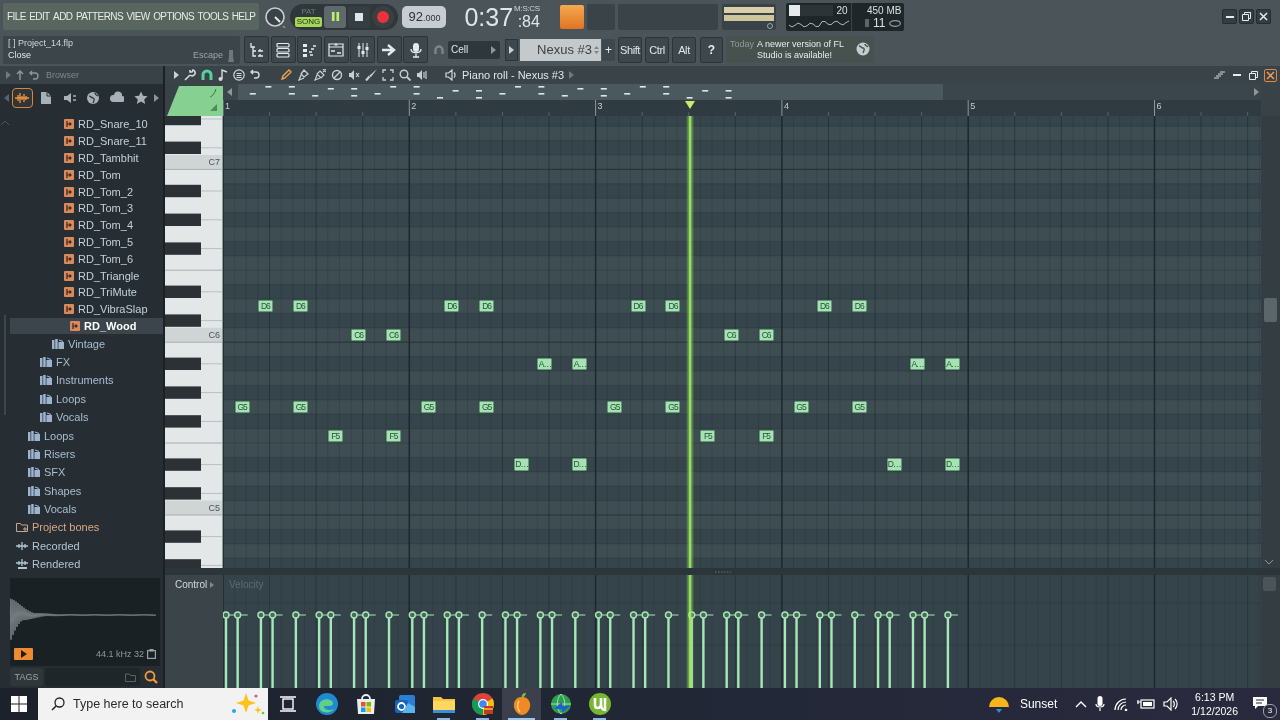  I want to click on minimize-button, so click(1229, 16).